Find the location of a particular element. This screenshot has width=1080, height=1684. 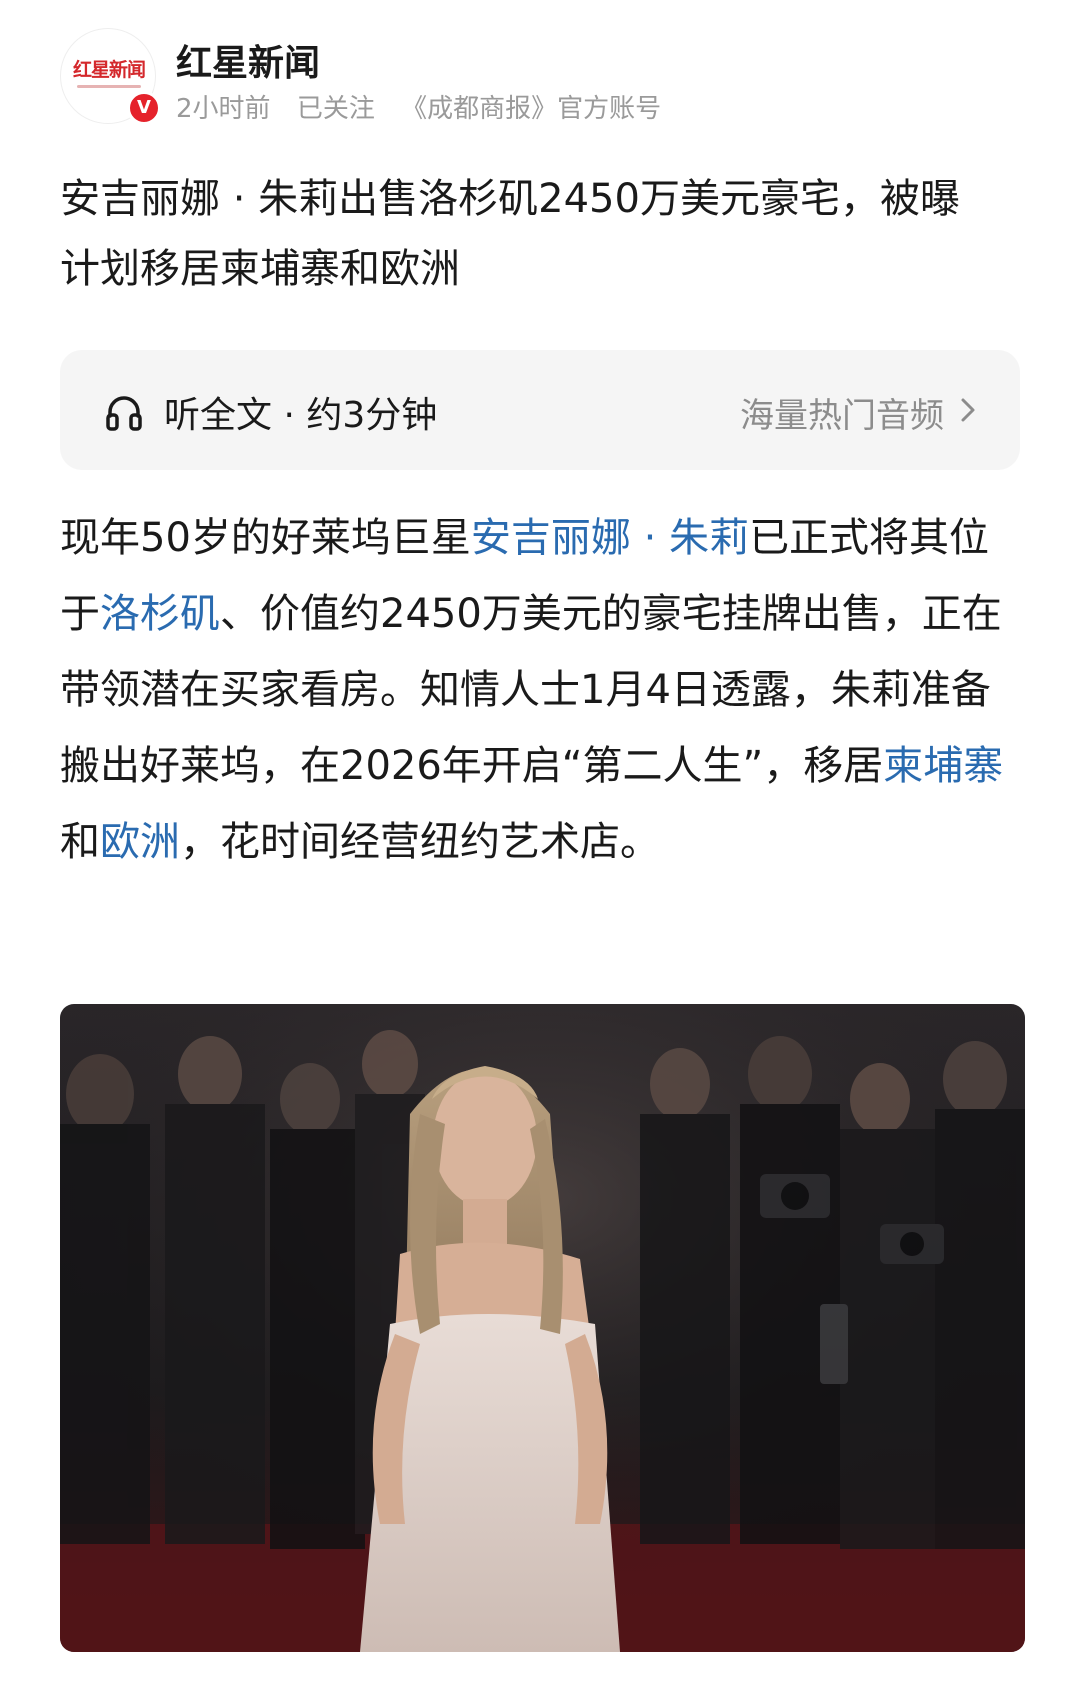

article-meta: 2小时前 已关注 《成都商报》官方账号 is located at coordinates (427, 106).